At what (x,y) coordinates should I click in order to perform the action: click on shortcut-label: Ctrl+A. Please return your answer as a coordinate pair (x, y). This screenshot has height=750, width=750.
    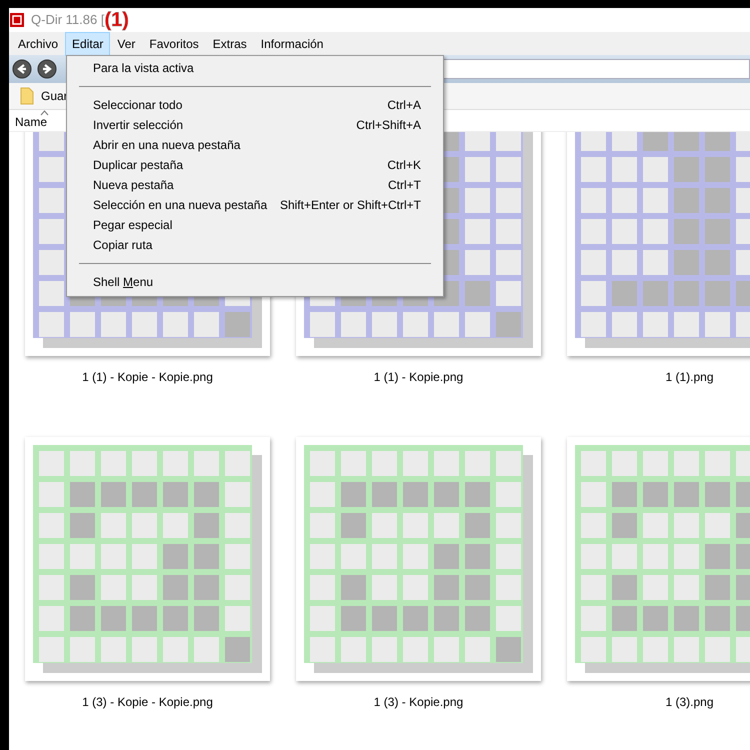
    Looking at the image, I should click on (404, 105).